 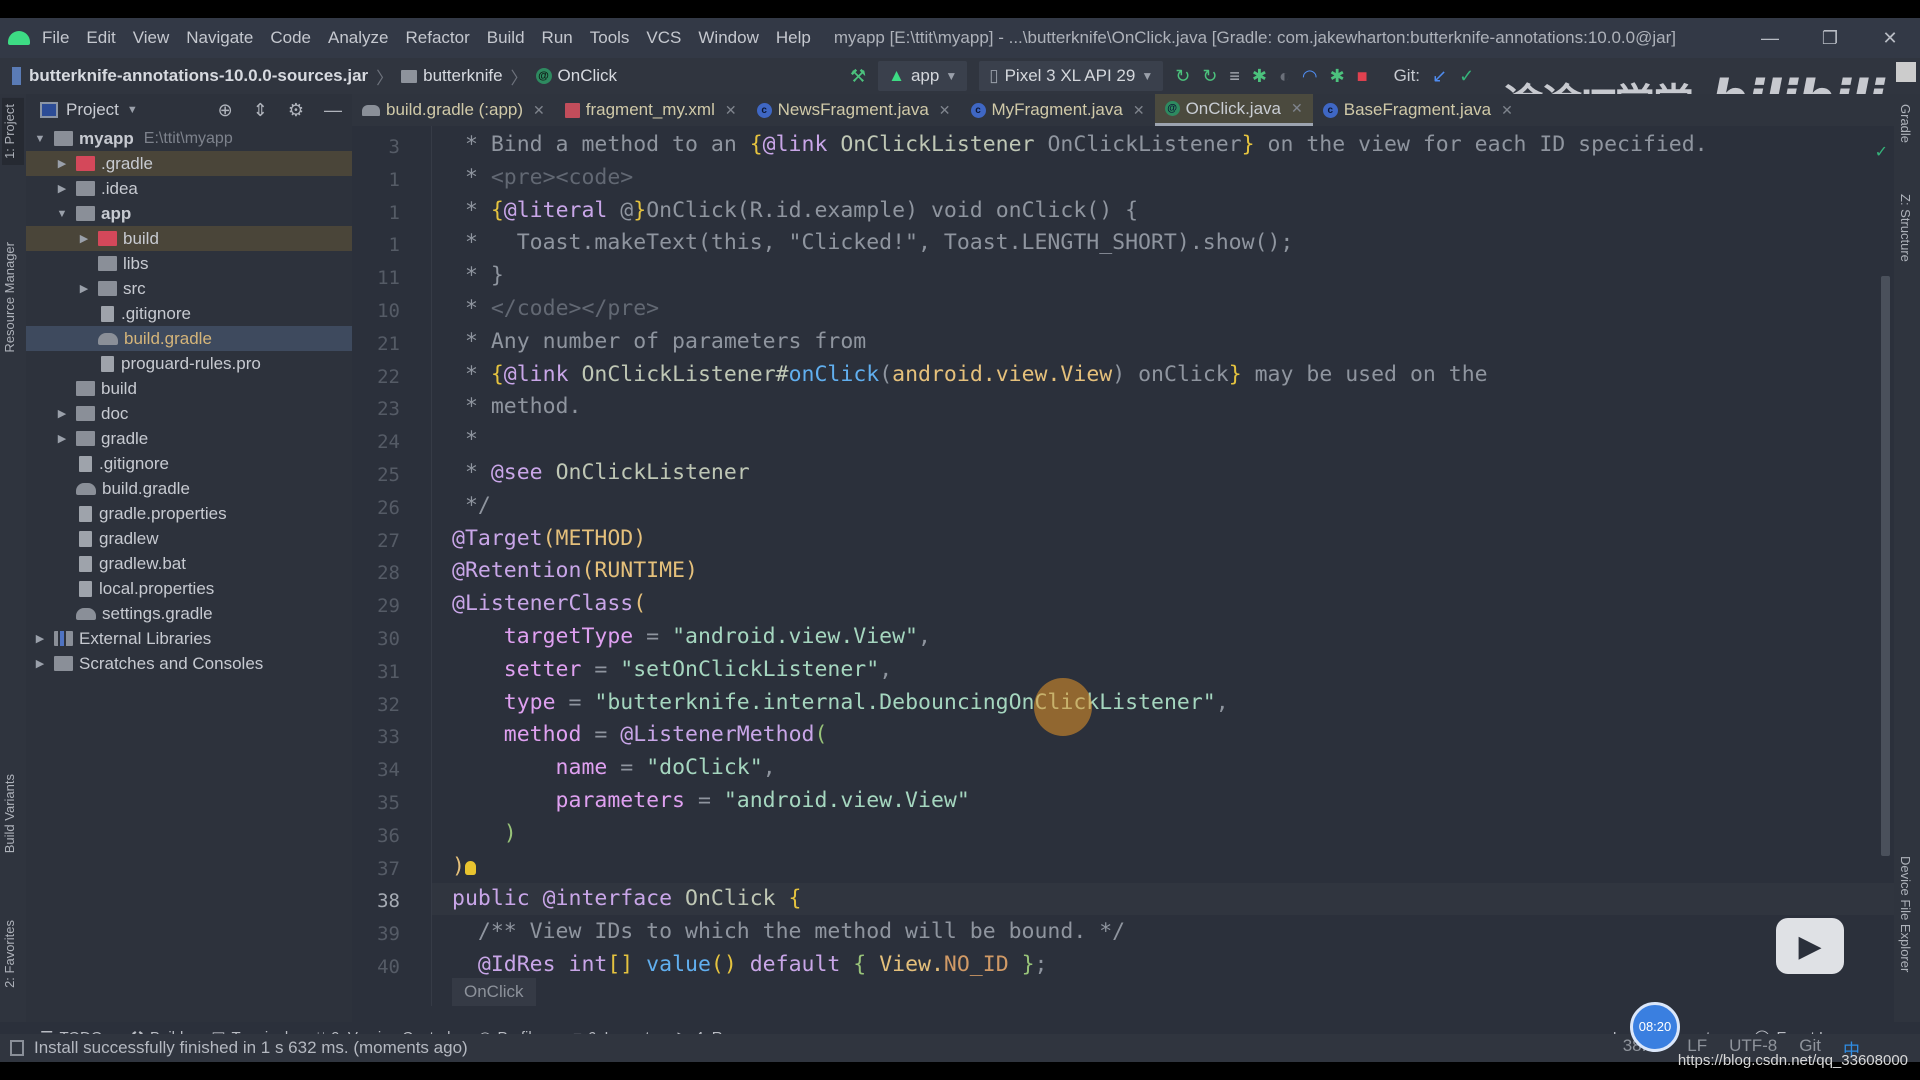 I want to click on chevron-down-icon: ▼, so click(x=132, y=110).